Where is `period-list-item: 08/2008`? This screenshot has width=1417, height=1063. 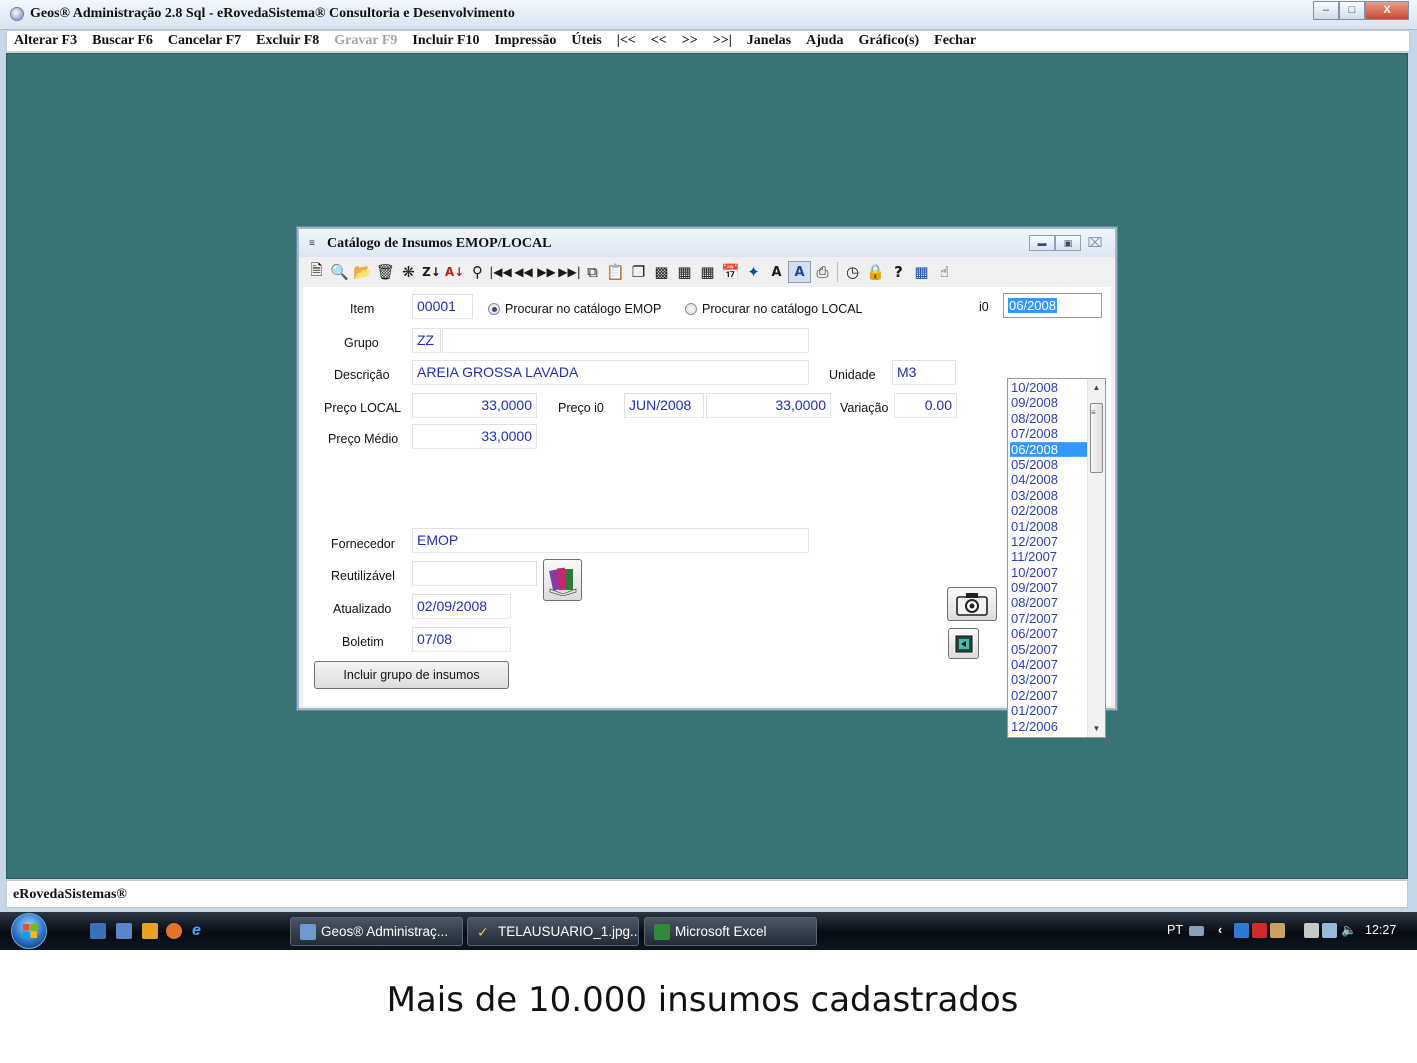
period-list-item: 08/2008 is located at coordinates (1049, 418).